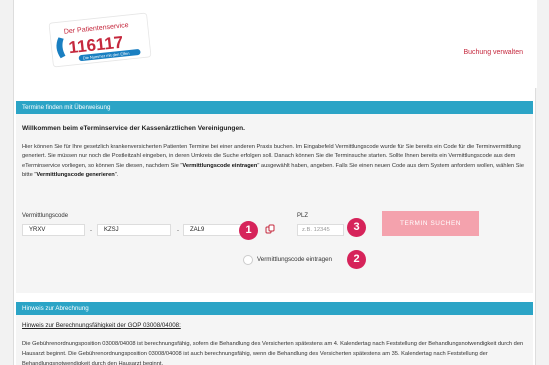  I want to click on copy-code-icon, so click(270, 229).